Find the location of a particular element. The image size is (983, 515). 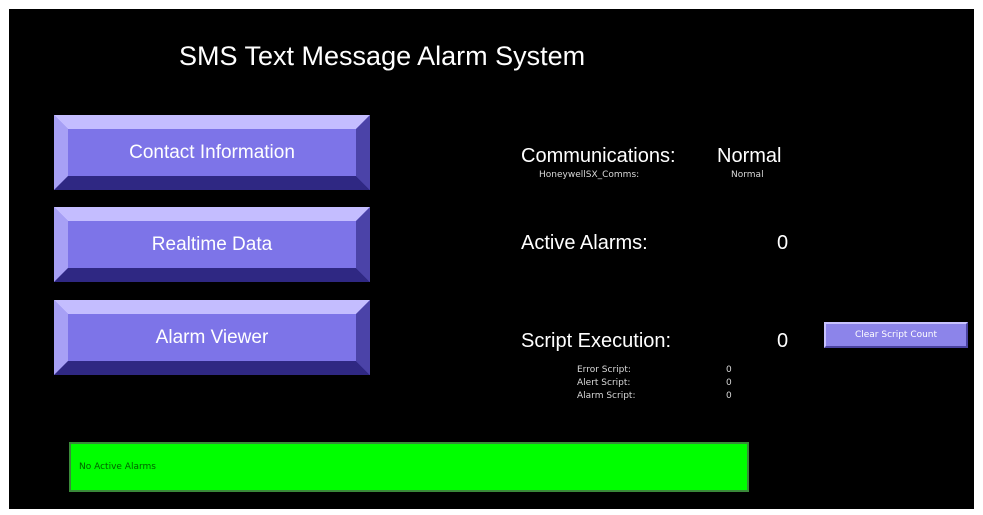

contact-information-label: Contact Information is located at coordinates (212, 152).